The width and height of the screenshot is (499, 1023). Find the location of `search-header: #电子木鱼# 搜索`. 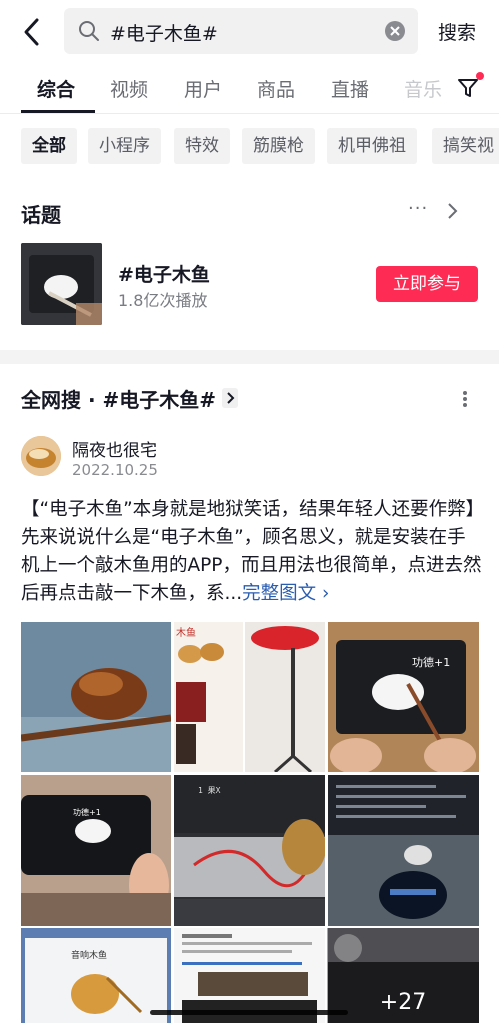

search-header: #电子木鱼# 搜索 is located at coordinates (249, 32).